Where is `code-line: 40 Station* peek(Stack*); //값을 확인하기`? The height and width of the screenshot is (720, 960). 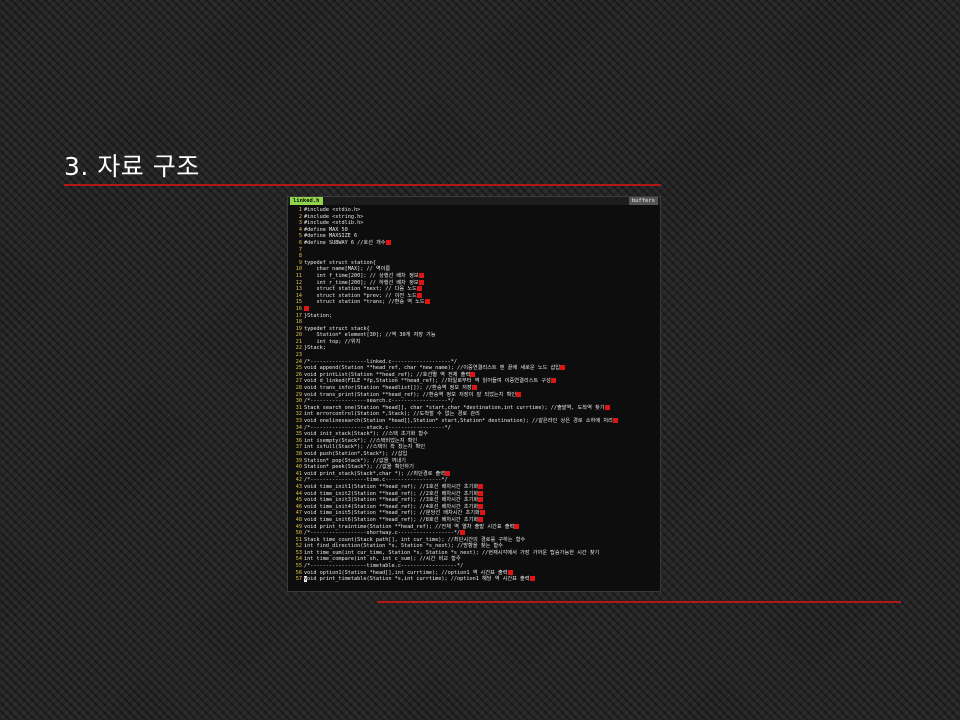
code-line: 40 Station* peek(Stack*); //값을 확인하기 is located at coordinates (474, 467).